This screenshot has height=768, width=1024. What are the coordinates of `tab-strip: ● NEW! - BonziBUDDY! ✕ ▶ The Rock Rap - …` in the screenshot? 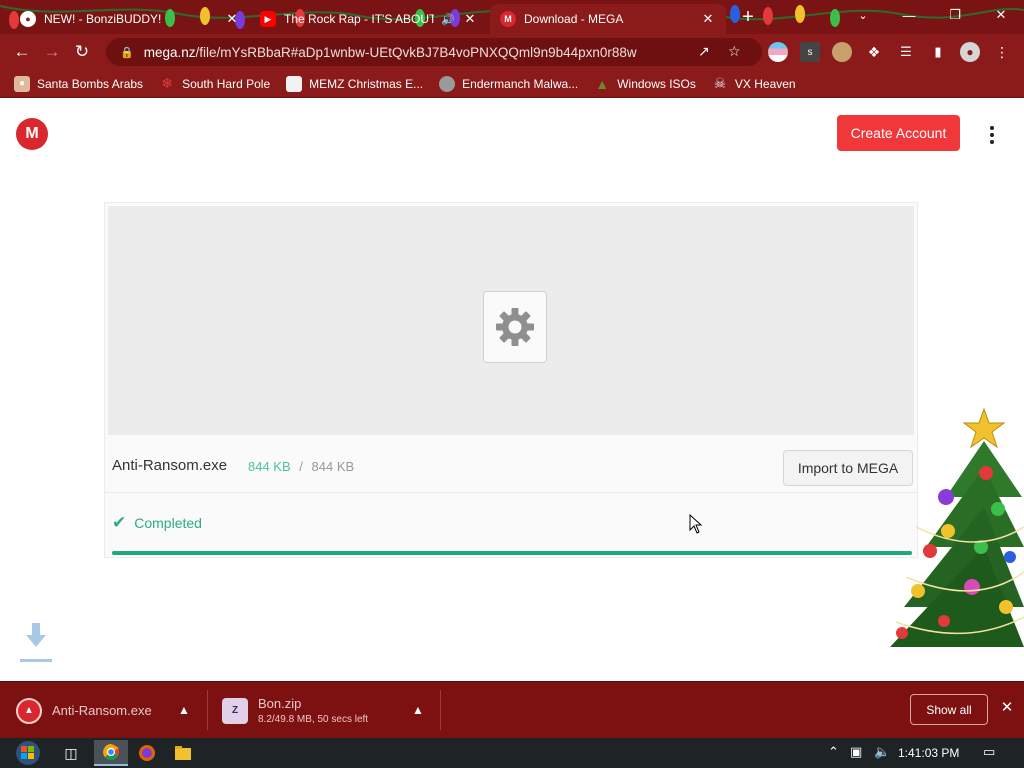 It's located at (512, 17).